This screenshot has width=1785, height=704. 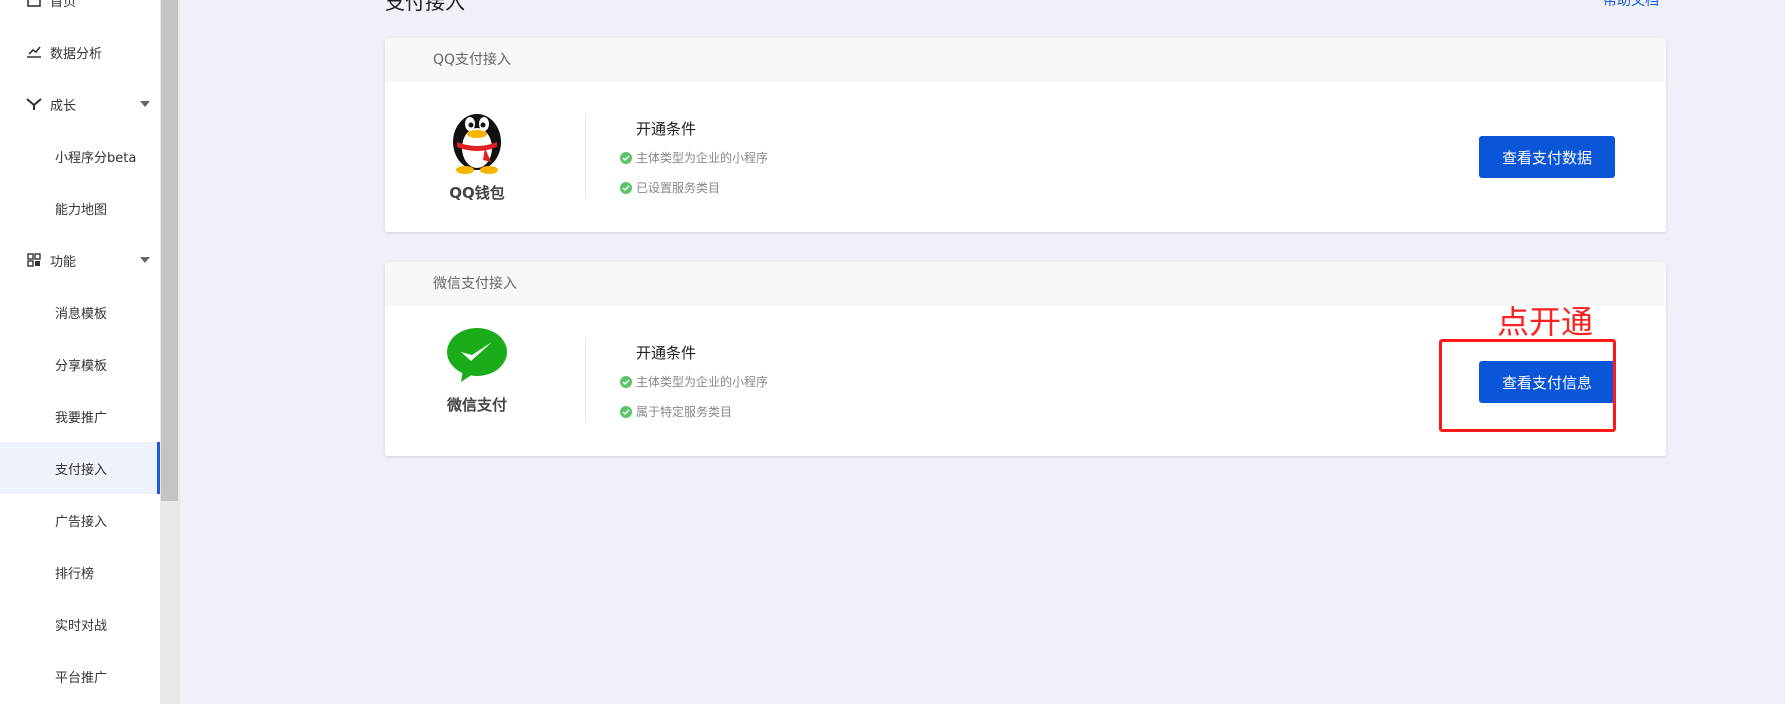 What do you see at coordinates (80, 13) in the screenshot?
I see `sidebar-item-home: 首页` at bounding box center [80, 13].